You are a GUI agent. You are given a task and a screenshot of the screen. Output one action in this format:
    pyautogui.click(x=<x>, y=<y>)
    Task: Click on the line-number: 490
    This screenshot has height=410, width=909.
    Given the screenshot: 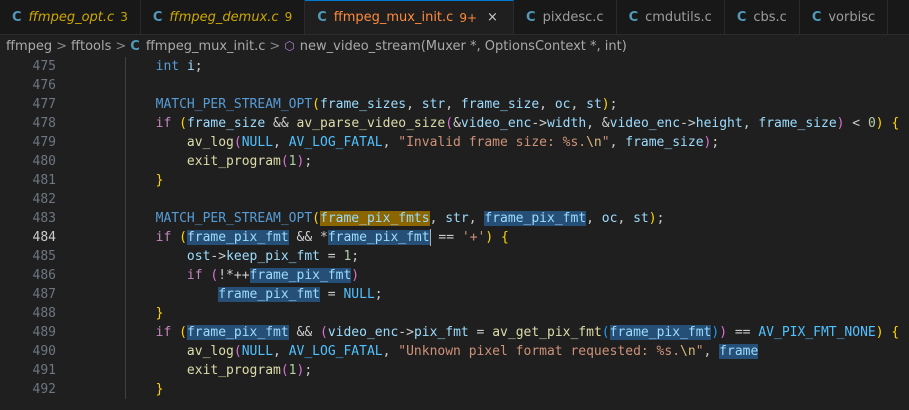 What is the action you would take?
    pyautogui.click(x=44, y=351)
    